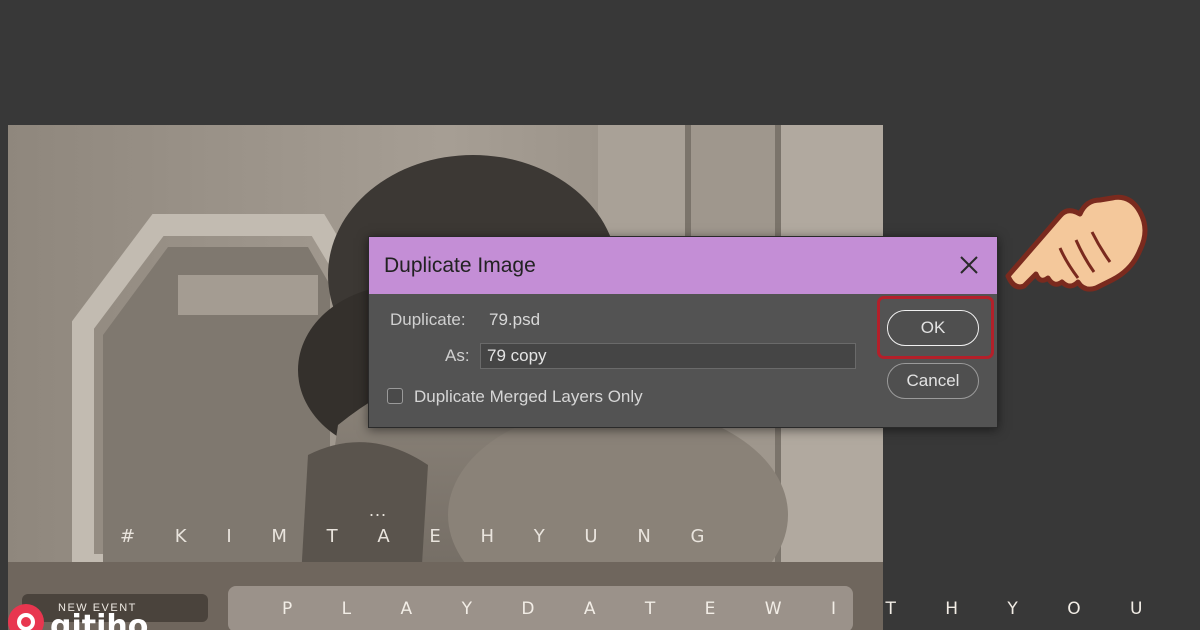 The height and width of the screenshot is (630, 1200). Describe the element at coordinates (515, 319) in the screenshot. I see `duplicate-value: 79.psd` at that location.